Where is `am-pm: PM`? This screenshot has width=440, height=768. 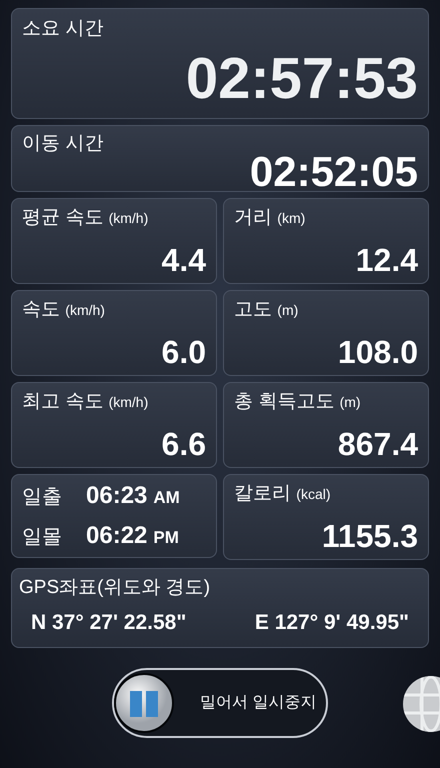
am-pm: PM is located at coordinates (166, 538).